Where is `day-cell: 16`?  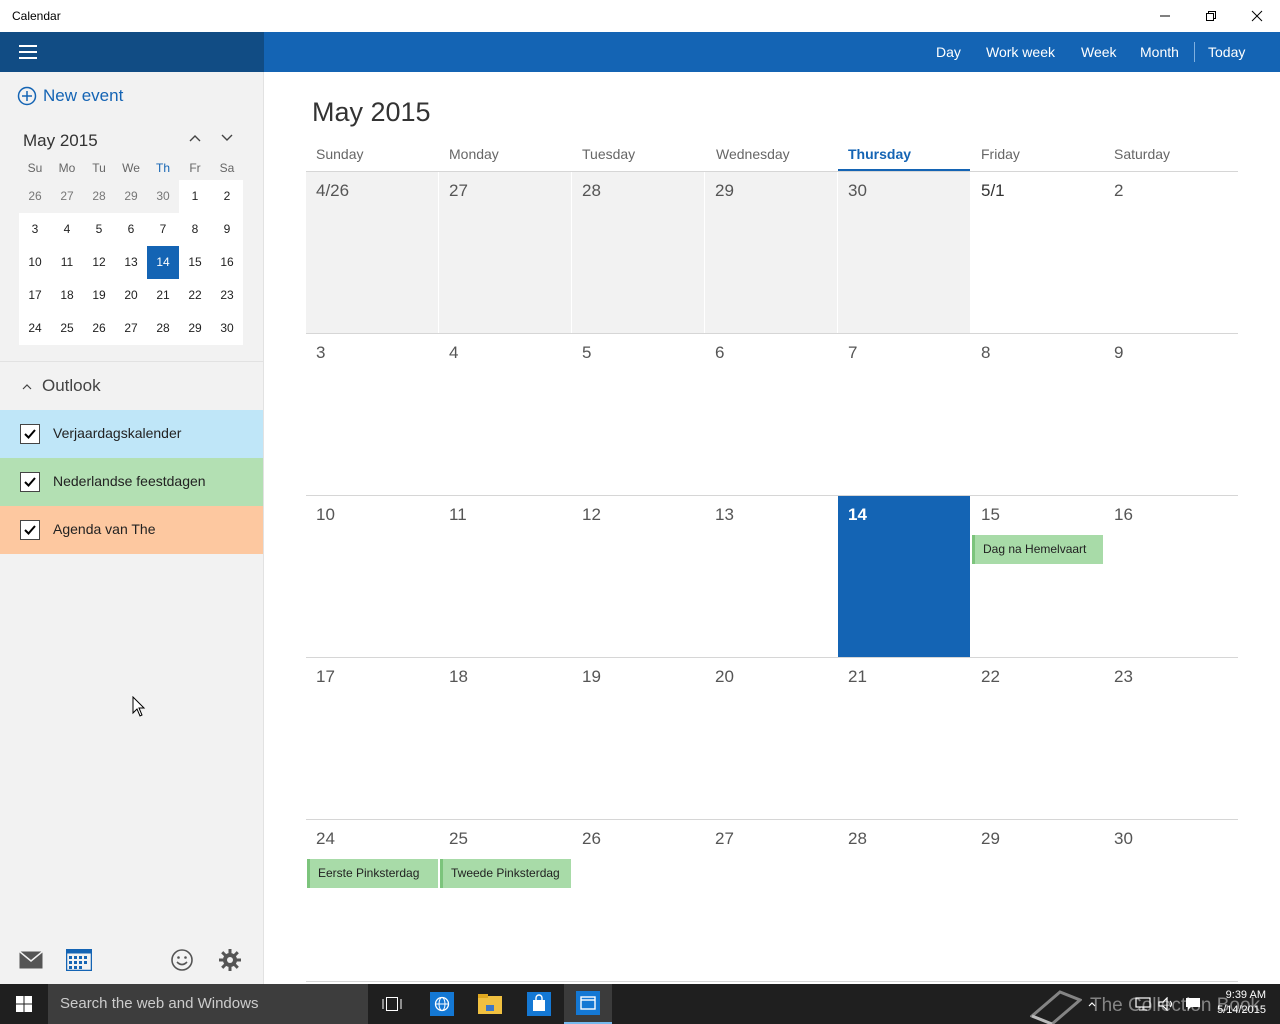 day-cell: 16 is located at coordinates (1171, 577).